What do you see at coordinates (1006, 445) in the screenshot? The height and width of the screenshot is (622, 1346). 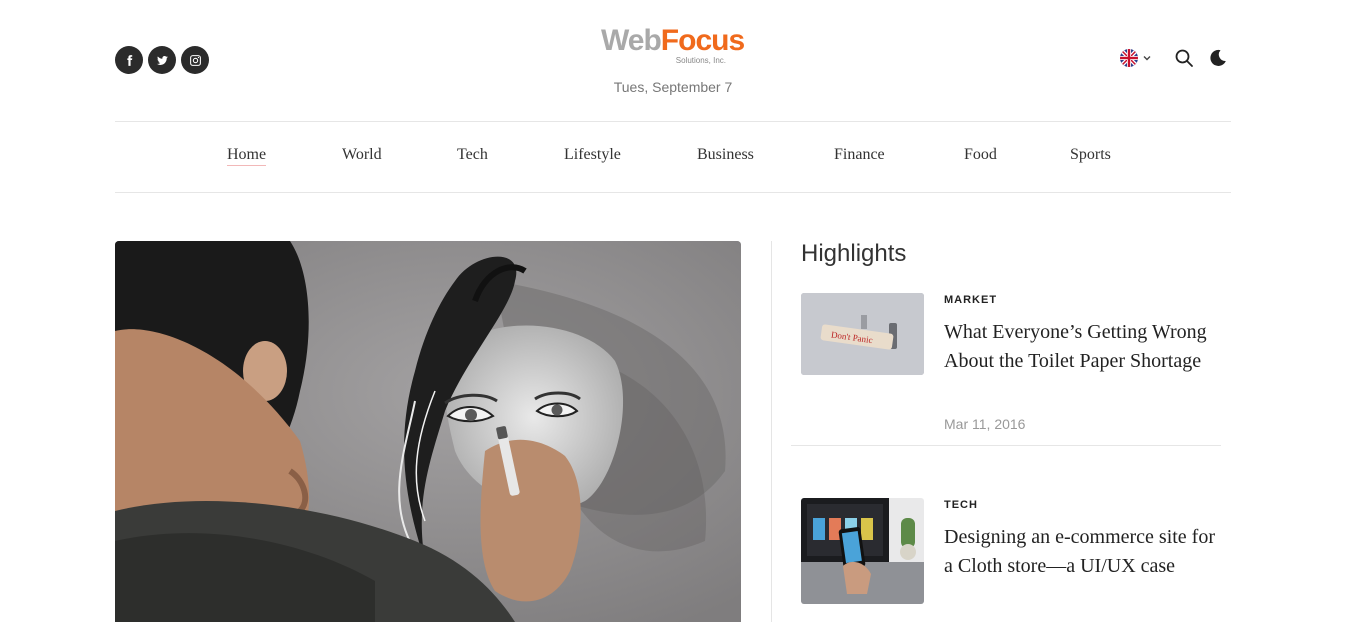 I see `card-divider` at bounding box center [1006, 445].